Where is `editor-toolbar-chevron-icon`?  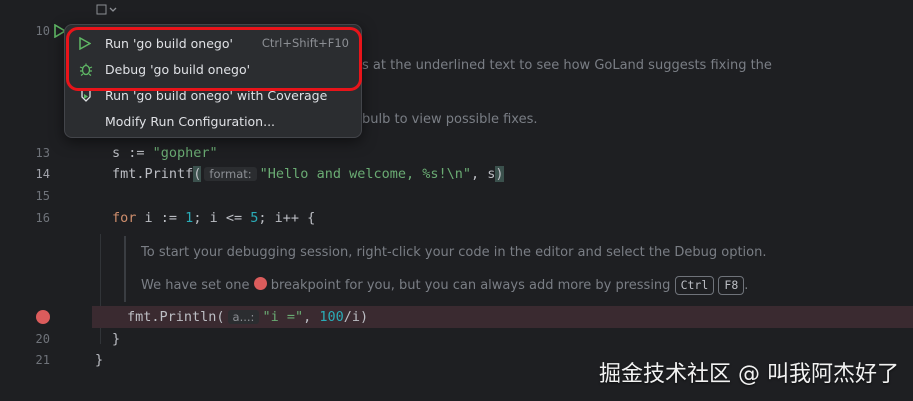
editor-toolbar-chevron-icon is located at coordinates (107, 11).